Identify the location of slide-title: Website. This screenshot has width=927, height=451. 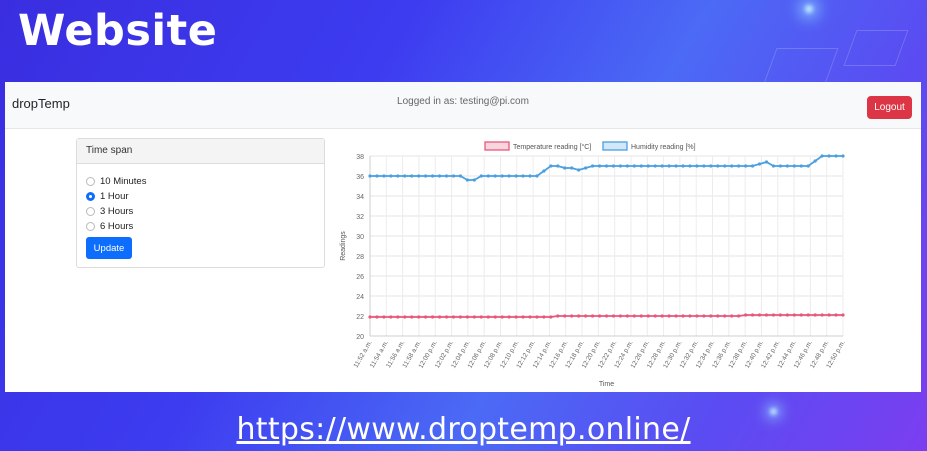
(118, 31).